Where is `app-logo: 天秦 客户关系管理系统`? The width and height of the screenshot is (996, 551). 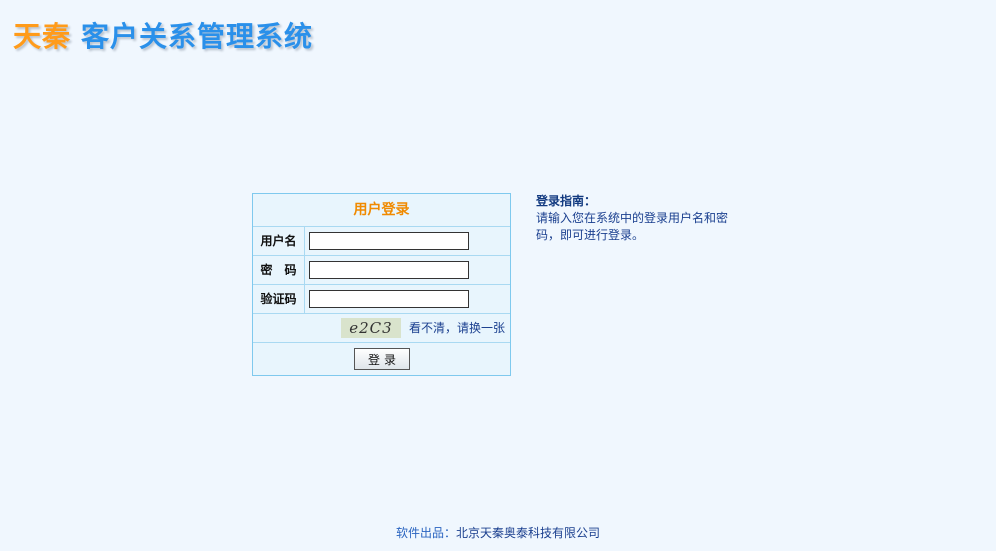 app-logo: 天秦 客户关系管理系统 is located at coordinates (163, 37).